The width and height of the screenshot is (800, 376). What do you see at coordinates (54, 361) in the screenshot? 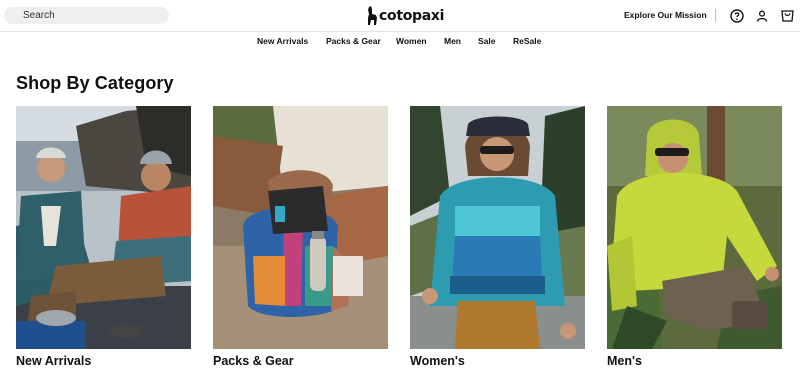
I see `category-label: New Arrivals` at bounding box center [54, 361].